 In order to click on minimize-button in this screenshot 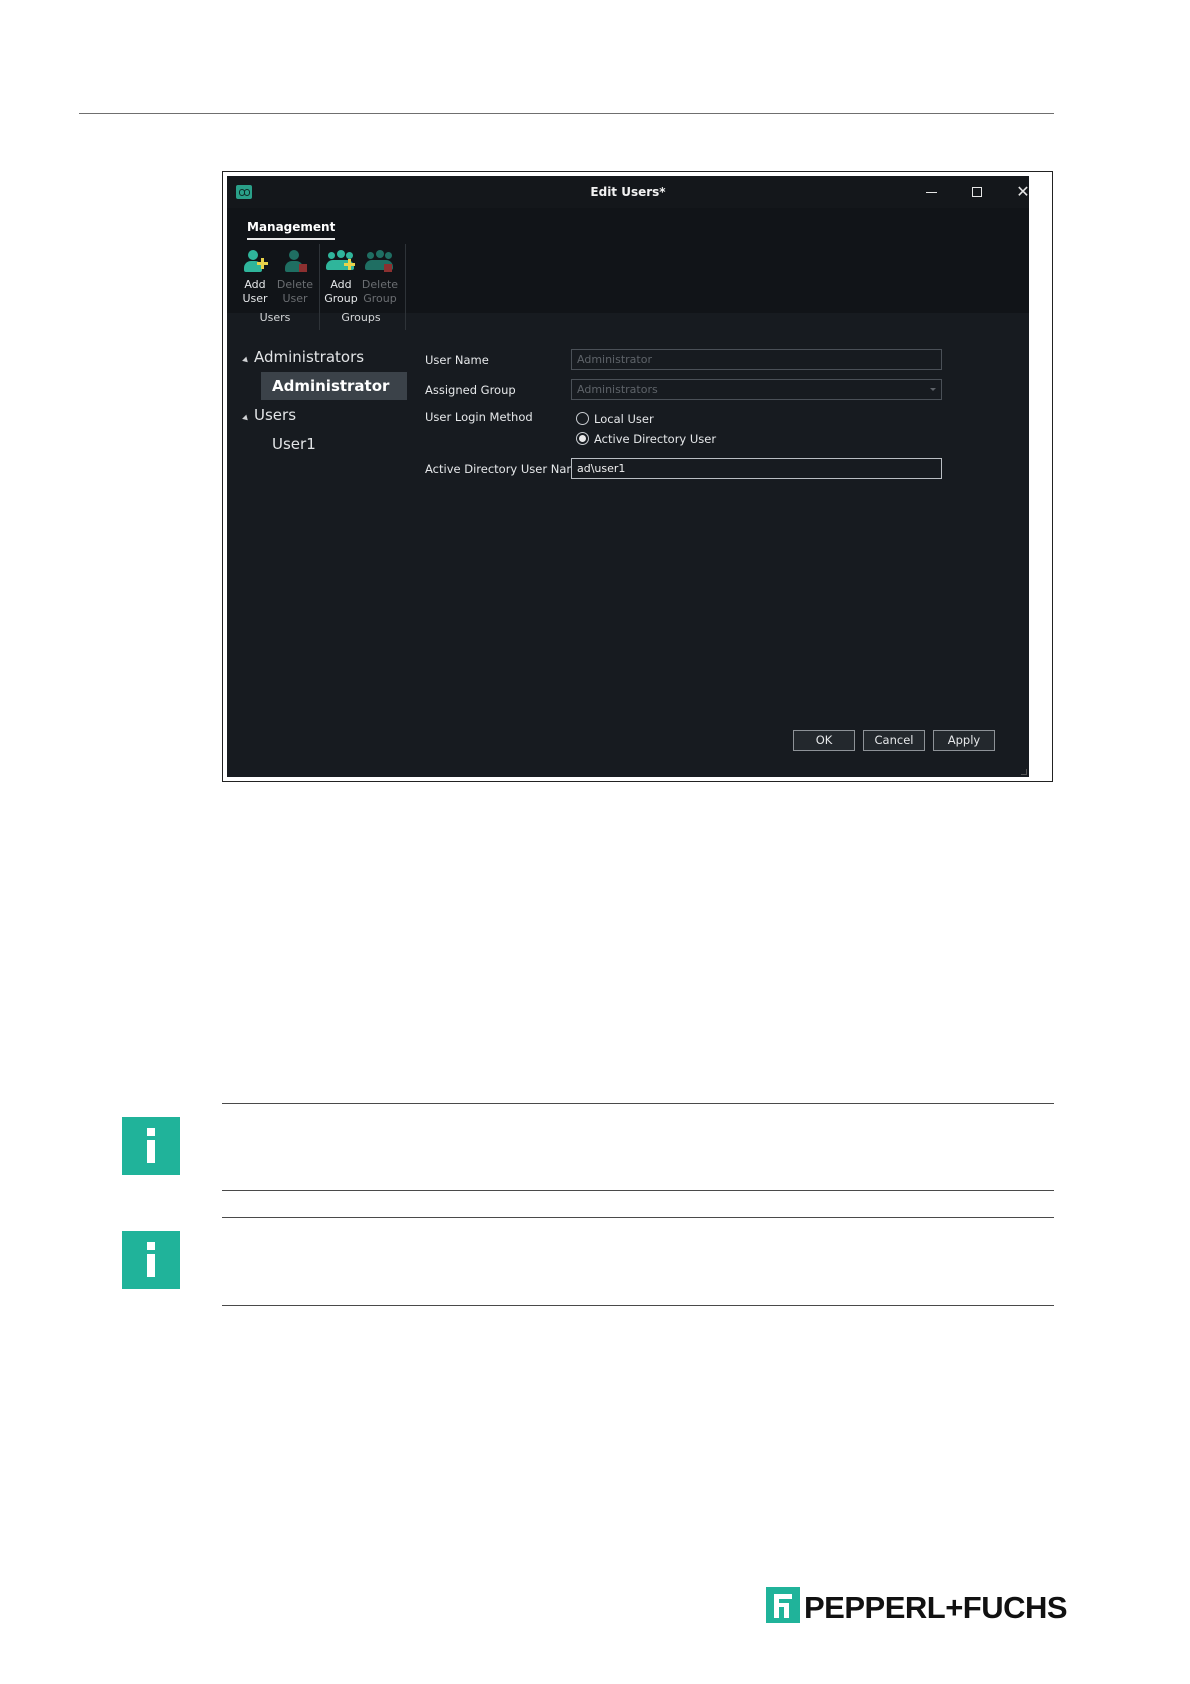, I will do `click(931, 192)`.